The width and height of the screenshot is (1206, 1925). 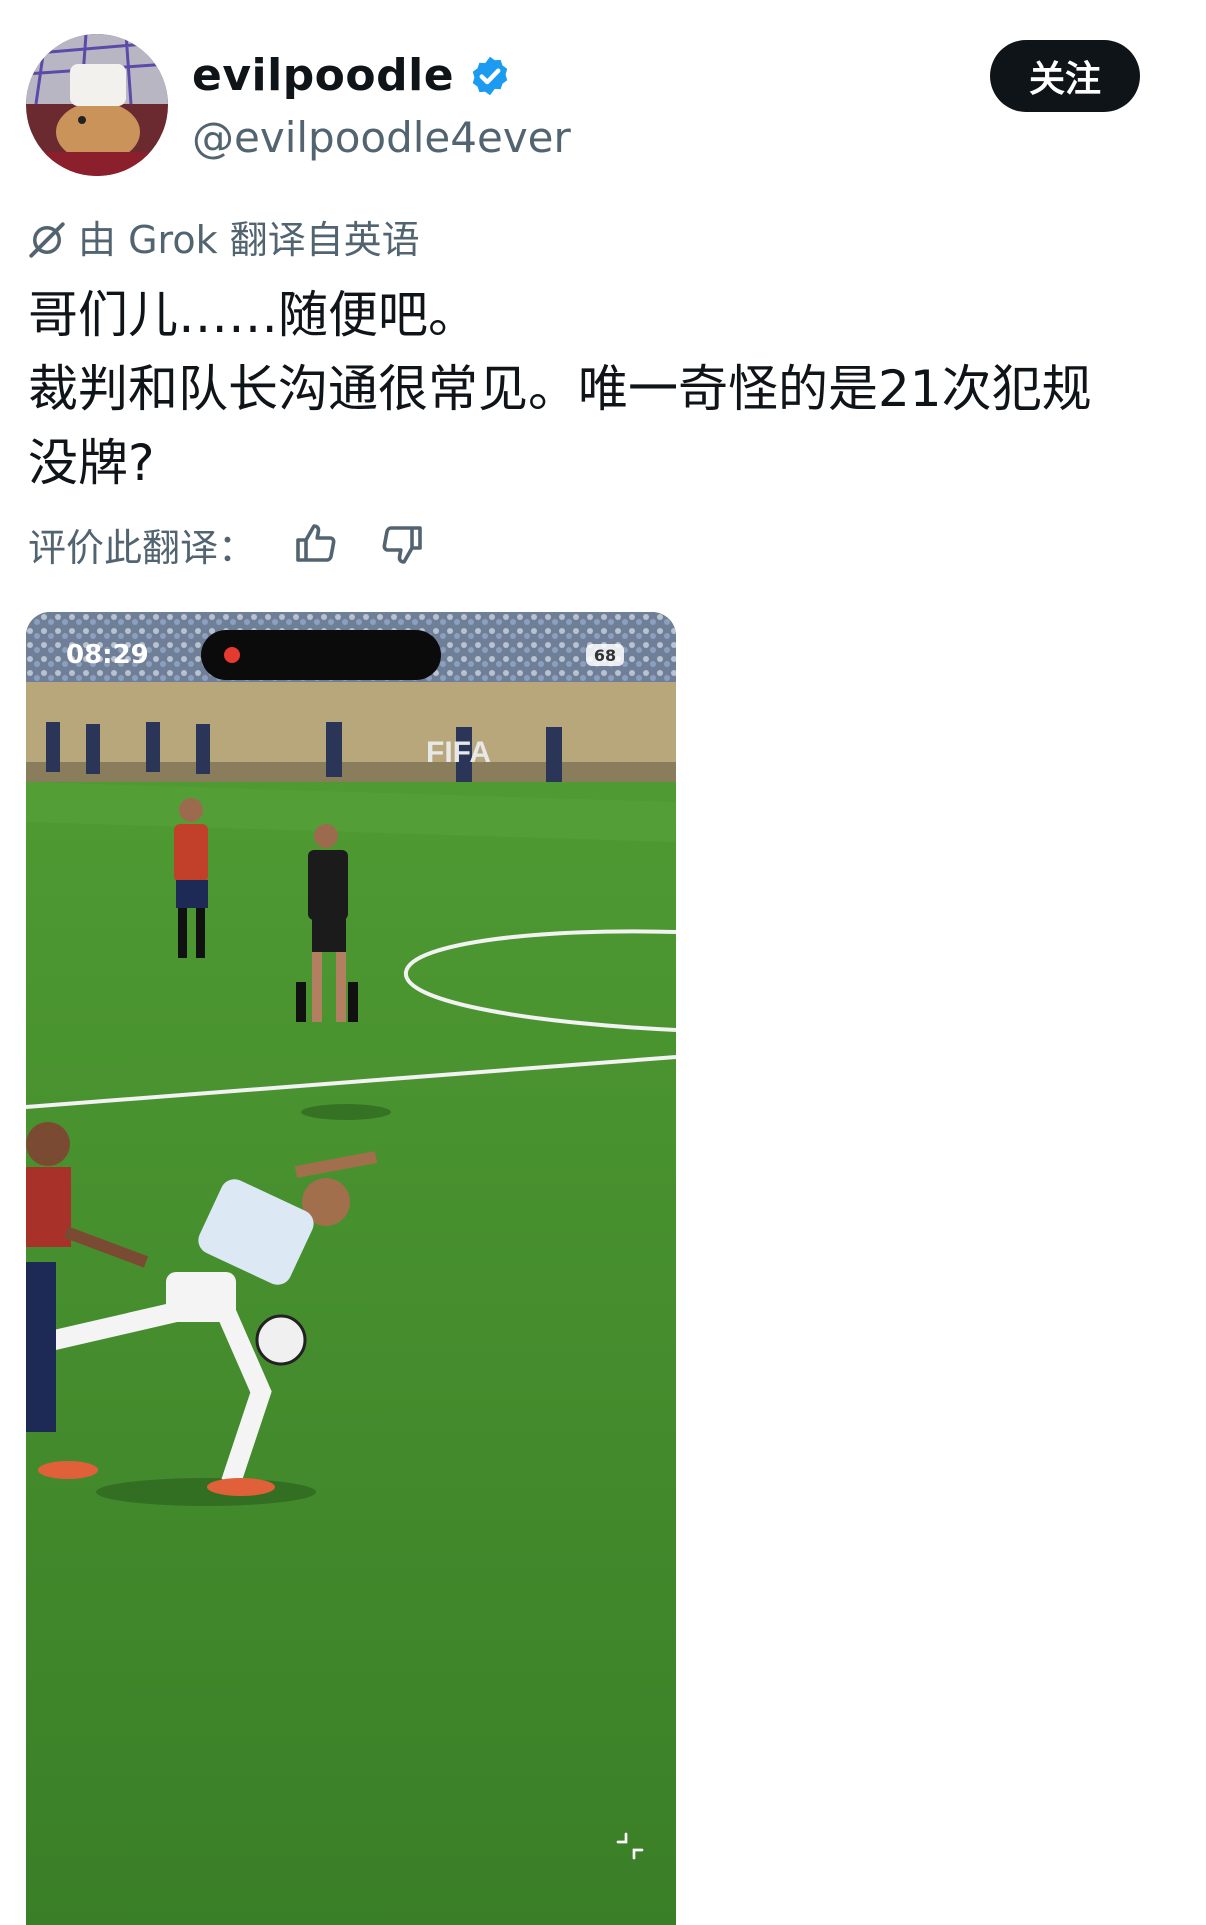 What do you see at coordinates (253, 315) in the screenshot?
I see `tweet-line: 哥们儿……随便吧。` at bounding box center [253, 315].